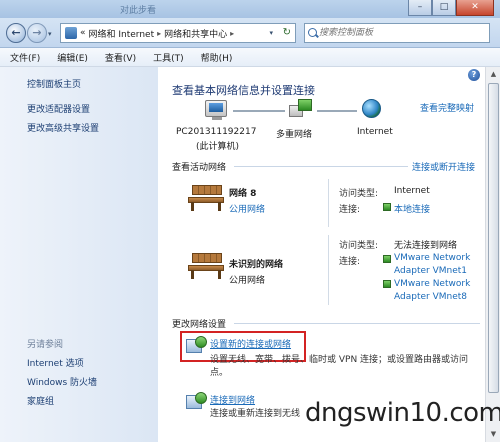 Image resolution: width=500 pixels, height=442 pixels. What do you see at coordinates (54, 83) in the screenshot?
I see `control-panel-home-link: 控制面板主页` at bounding box center [54, 83].